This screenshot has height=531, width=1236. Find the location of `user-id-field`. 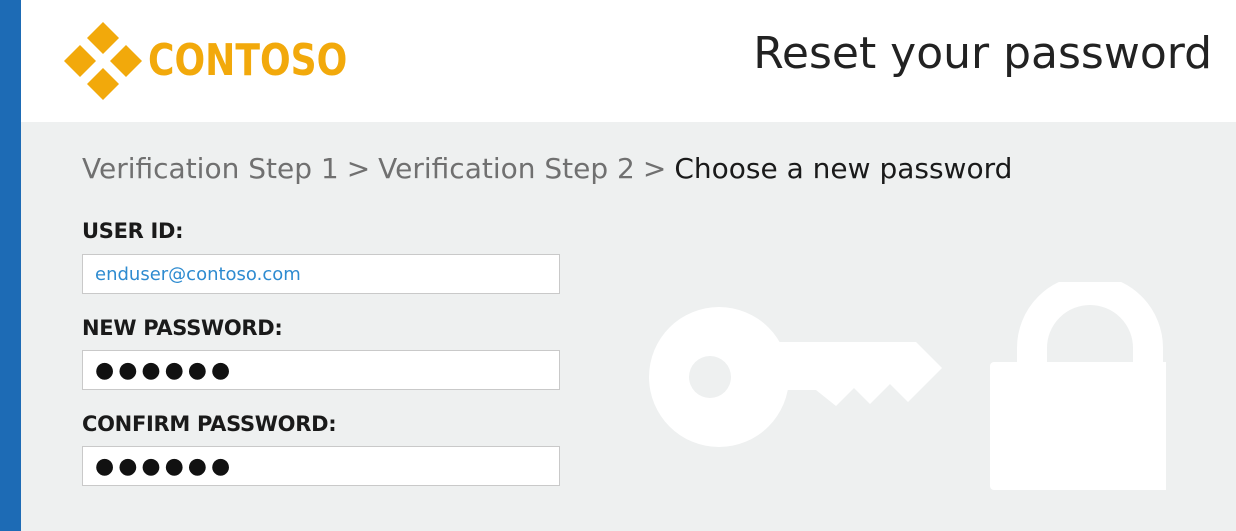

user-id-field is located at coordinates (321, 274).